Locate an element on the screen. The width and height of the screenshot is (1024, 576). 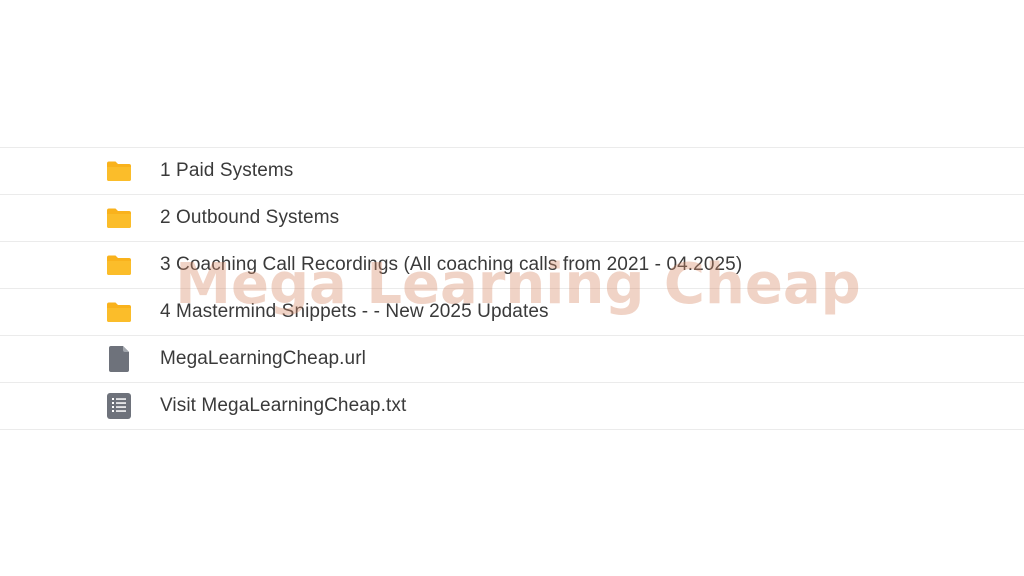
file-row-url-file: MegaLearningCheap.url is located at coordinates (512, 359).